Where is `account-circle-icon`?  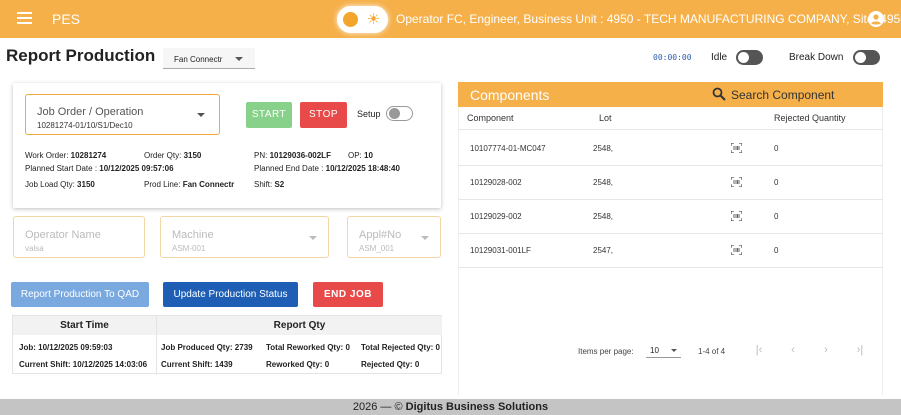
account-circle-icon is located at coordinates (876, 19).